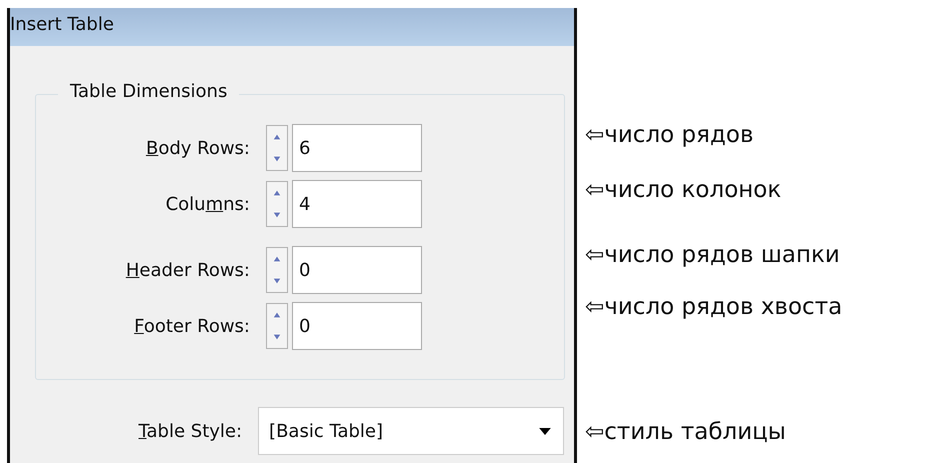 The image size is (950, 463). Describe the element at coordinates (187, 270) in the screenshot. I see `field-label: Header Rows:` at that location.